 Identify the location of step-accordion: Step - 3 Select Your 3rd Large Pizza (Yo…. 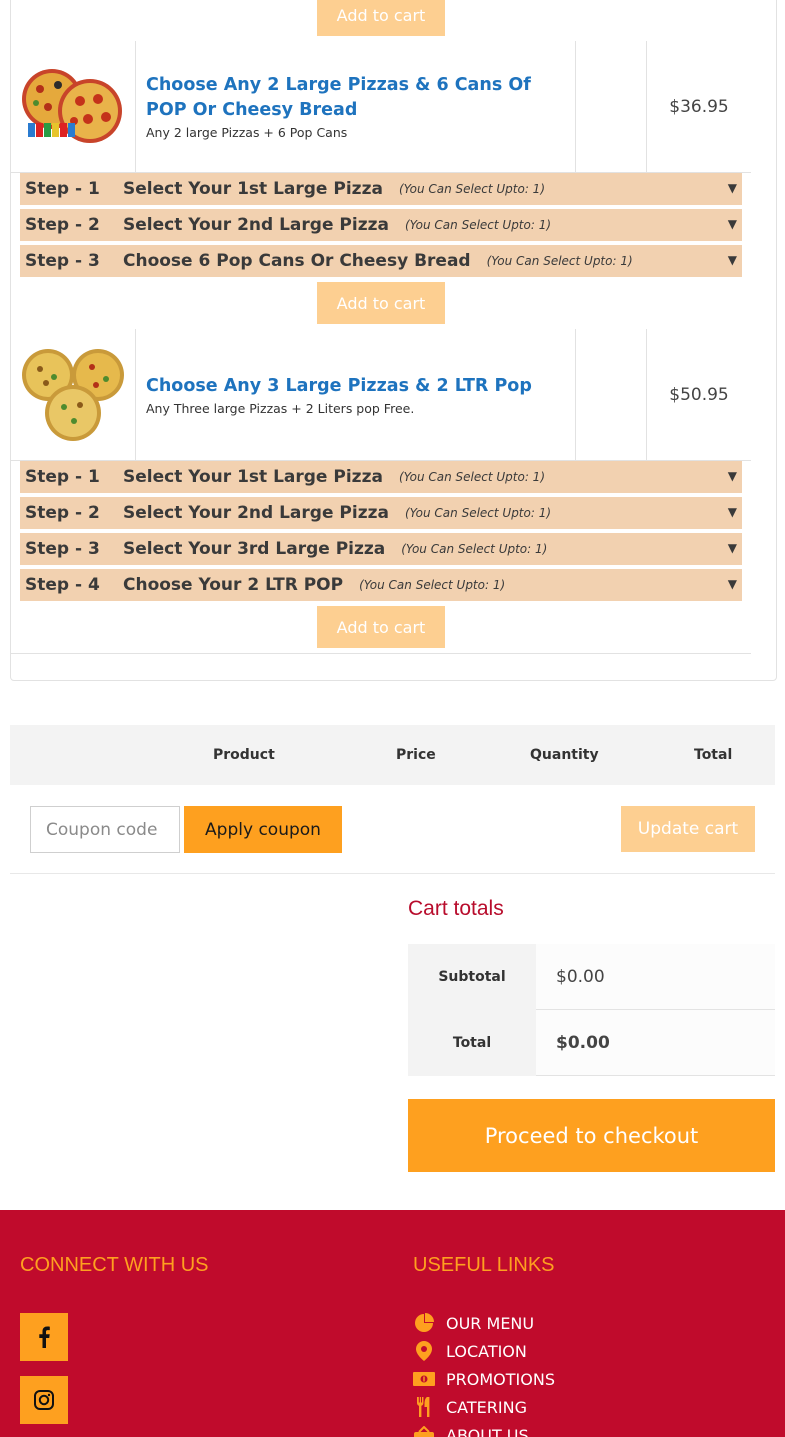
(381, 550).